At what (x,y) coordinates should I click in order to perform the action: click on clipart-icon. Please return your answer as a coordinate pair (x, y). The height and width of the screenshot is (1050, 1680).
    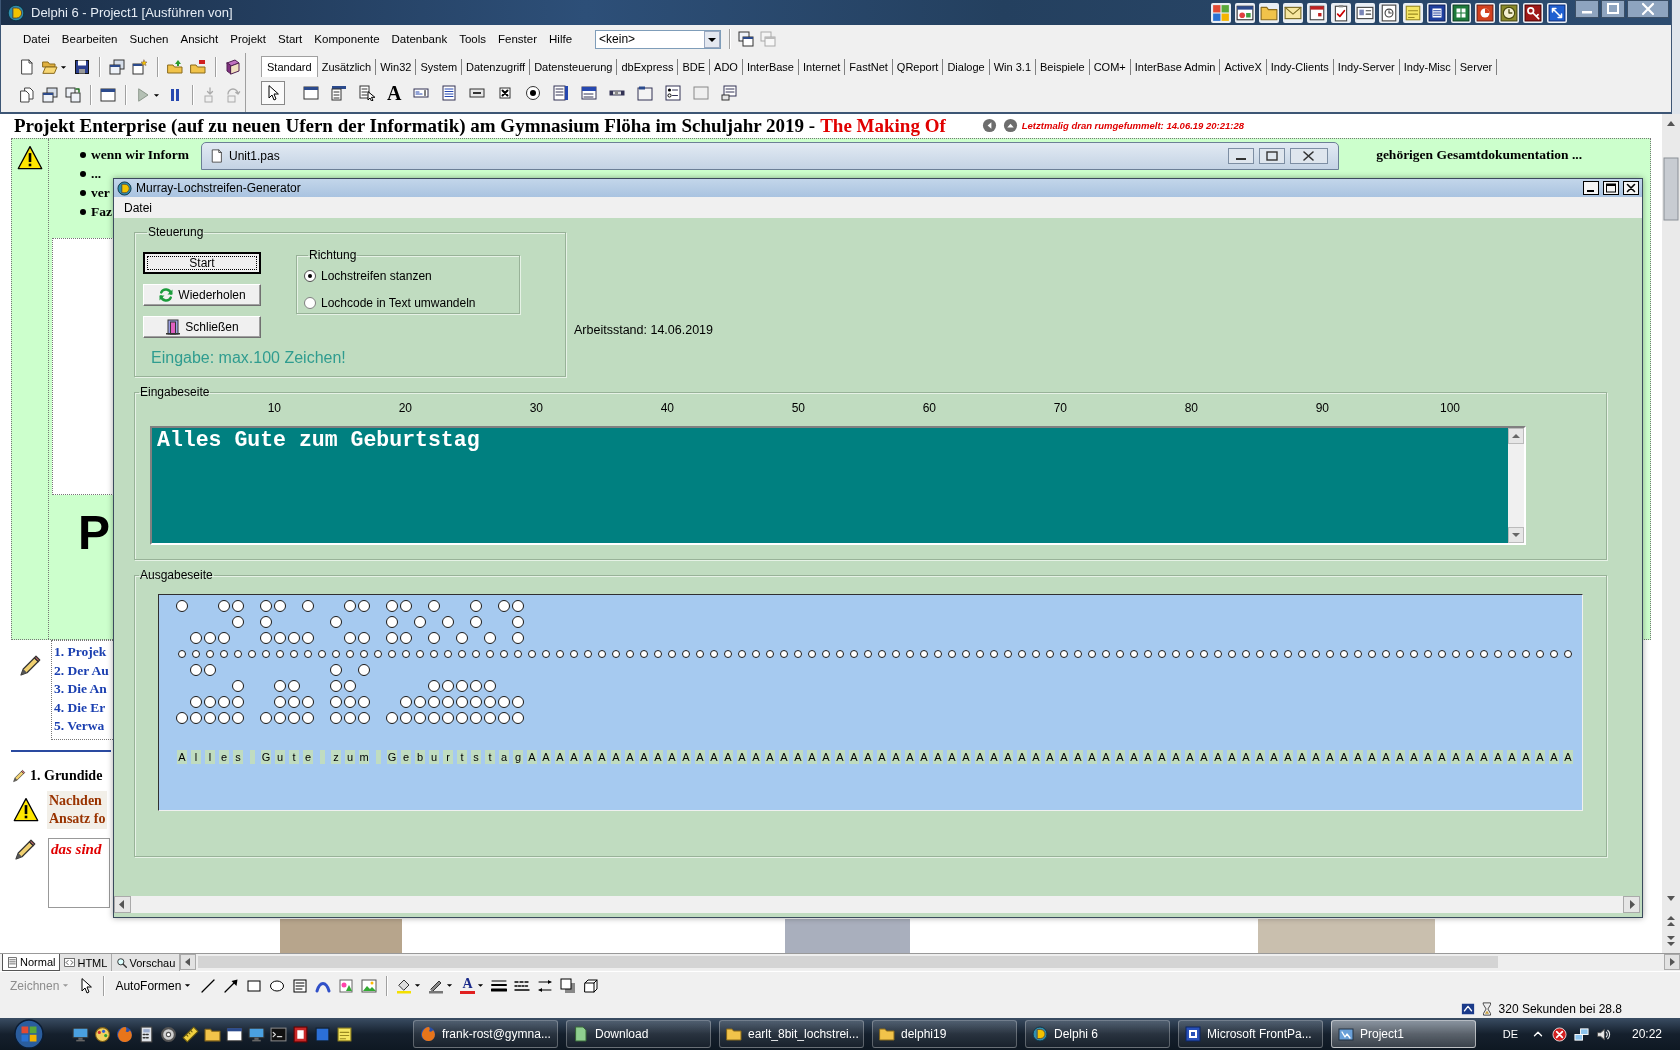
    Looking at the image, I should click on (346, 985).